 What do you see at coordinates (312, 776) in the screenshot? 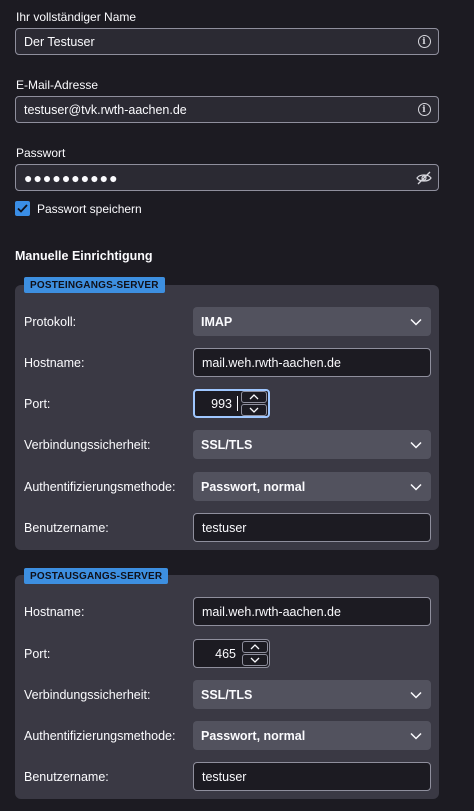
I see `outgoing-username-input: testuser` at bounding box center [312, 776].